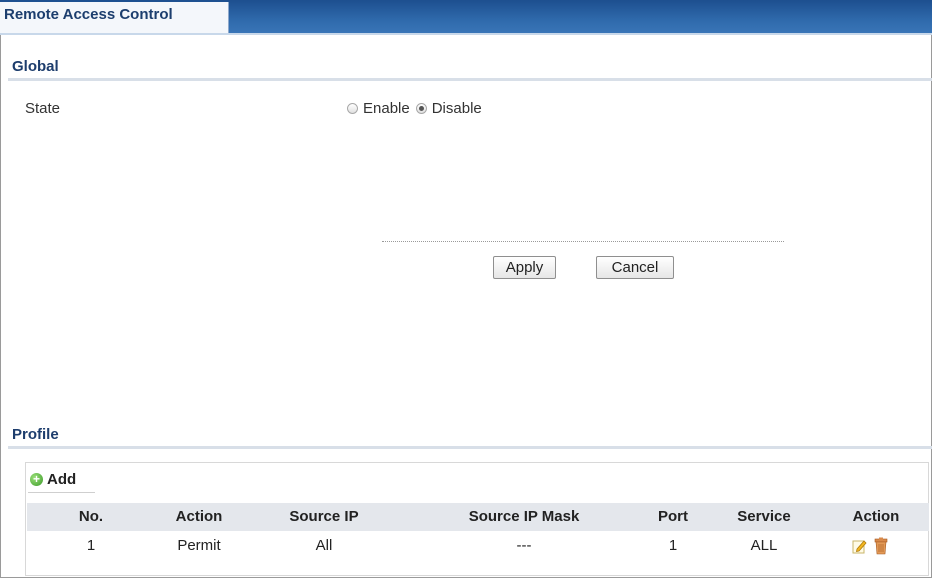  Describe the element at coordinates (764, 516) in the screenshot. I see `column-header-service: Service` at that location.